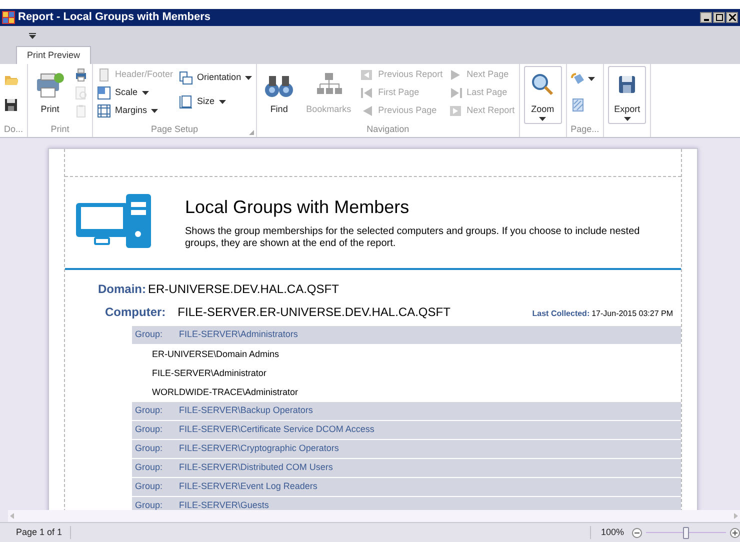  I want to click on app-icon, so click(8, 17).